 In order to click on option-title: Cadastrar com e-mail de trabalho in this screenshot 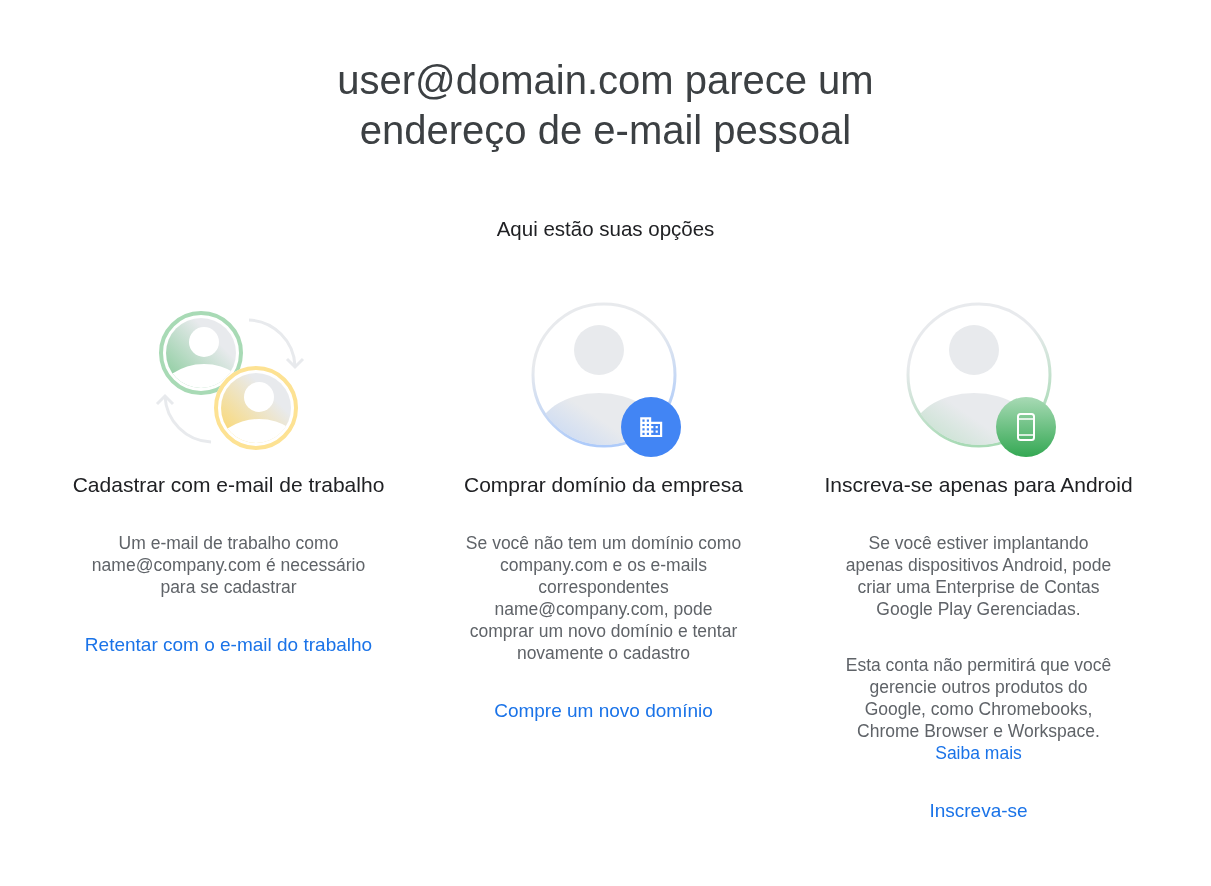, I will do `click(228, 485)`.